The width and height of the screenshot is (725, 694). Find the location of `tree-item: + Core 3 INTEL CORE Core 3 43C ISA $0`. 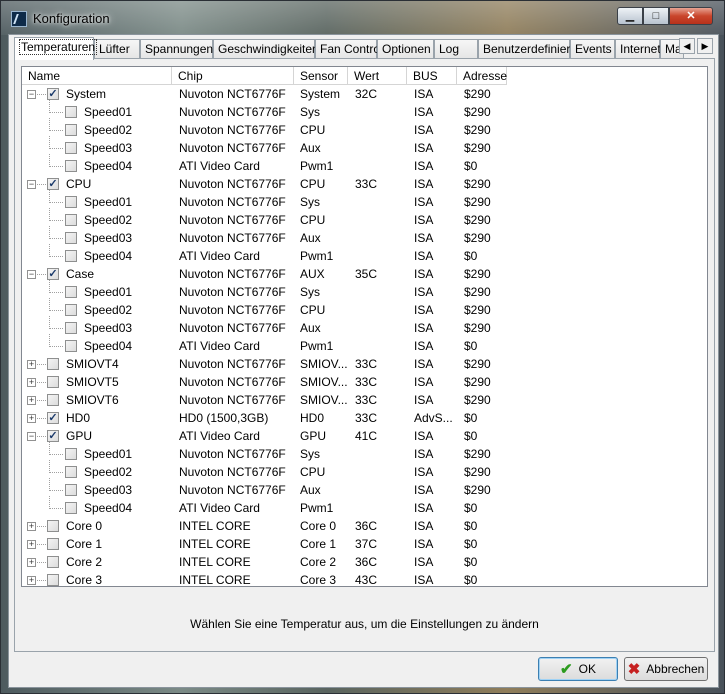

tree-item: + Core 3 INTEL CORE Core 3 43C ISA $0 is located at coordinates (364, 578).